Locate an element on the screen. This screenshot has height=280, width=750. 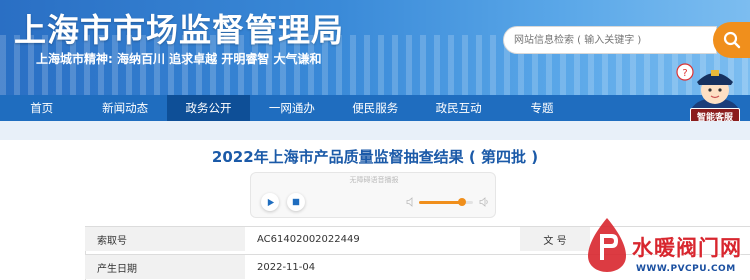
city-spirit-slogan: 上海城市精神: 海纳百川 追求卓越 开明睿智 大气谦和 is located at coordinates (179, 59).